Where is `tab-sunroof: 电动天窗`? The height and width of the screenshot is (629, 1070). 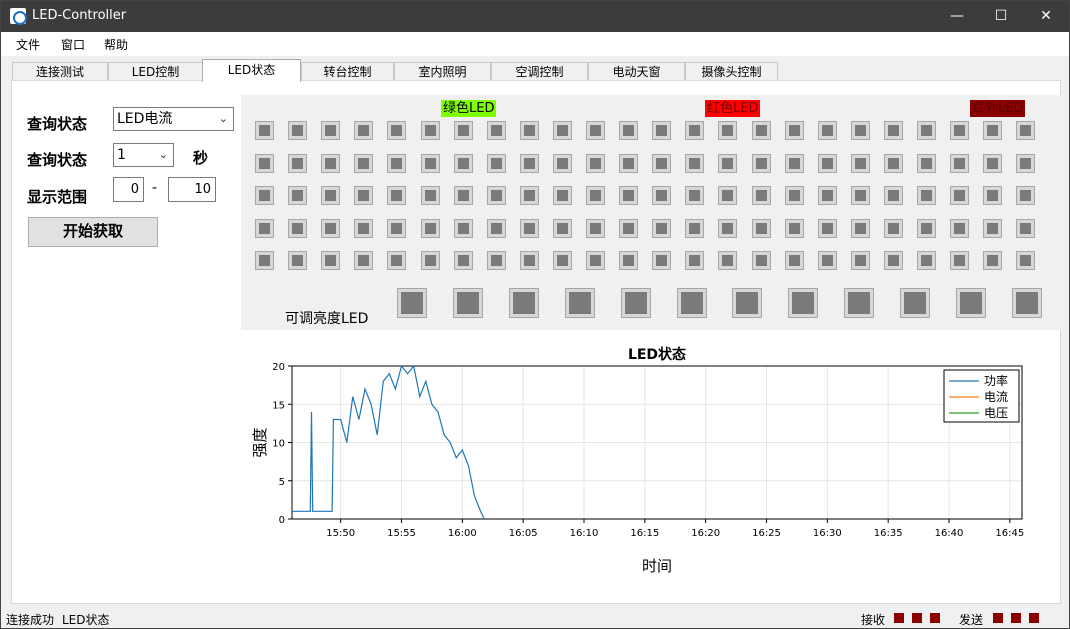
tab-sunroof: 电动天窗 is located at coordinates (636, 71).